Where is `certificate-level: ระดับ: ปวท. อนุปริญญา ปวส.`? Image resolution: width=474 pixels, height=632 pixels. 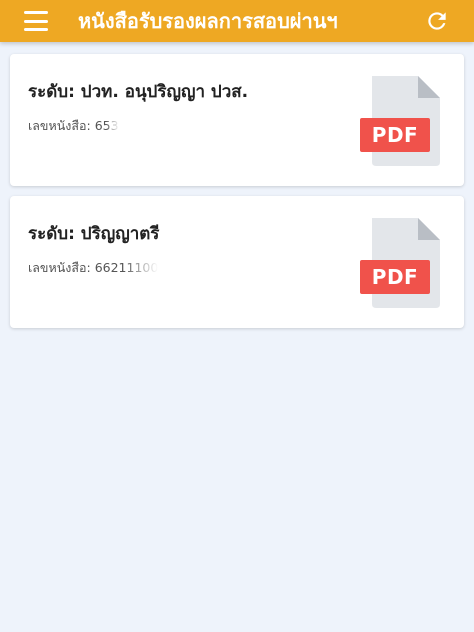
certificate-level: ระดับ: ปวท. อนุปริญญา ปวส. is located at coordinates (138, 92).